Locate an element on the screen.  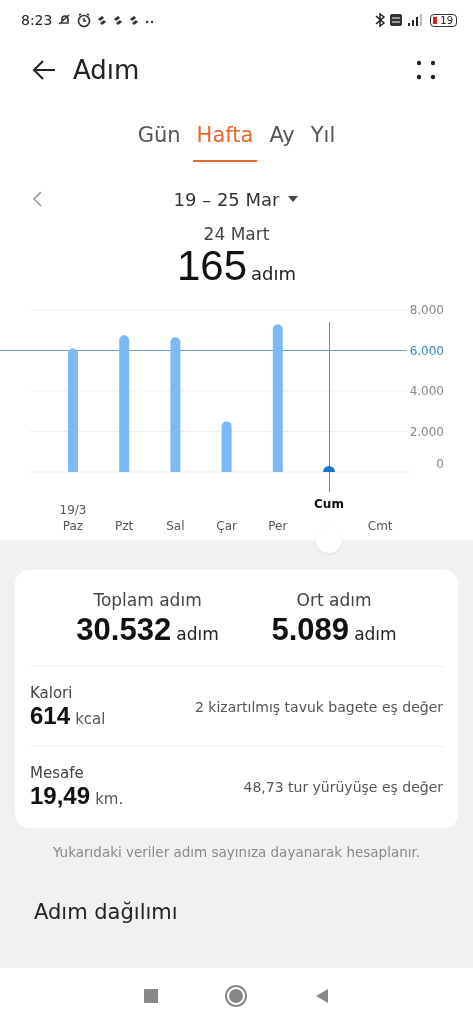
period-tab: Yıl is located at coordinates (323, 140).